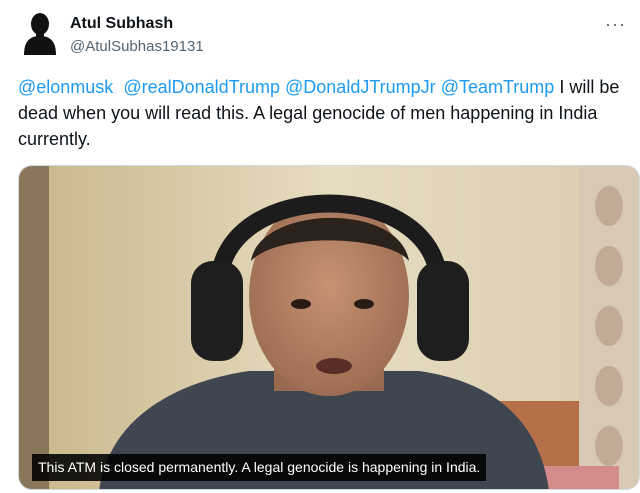 The height and width of the screenshot is (493, 640). Describe the element at coordinates (137, 35) in the screenshot. I see `author-block: Atul Subhash @AtulSubhas19131` at that location.